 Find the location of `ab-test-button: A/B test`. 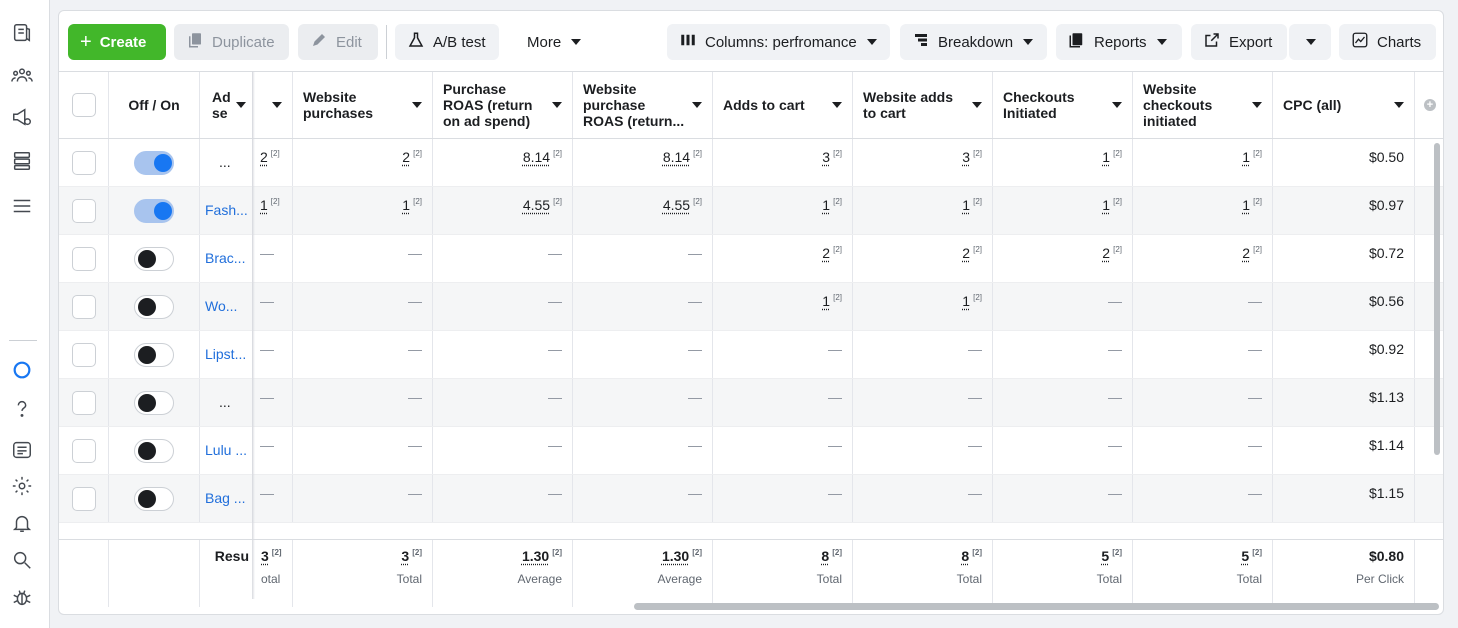

ab-test-button: A/B test is located at coordinates (447, 42).